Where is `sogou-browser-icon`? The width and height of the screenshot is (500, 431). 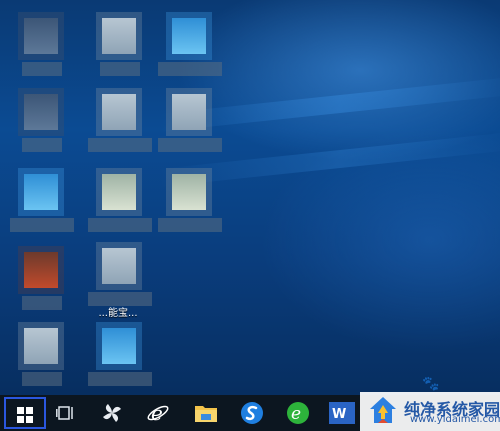 sogou-browser-icon is located at coordinates (252, 413).